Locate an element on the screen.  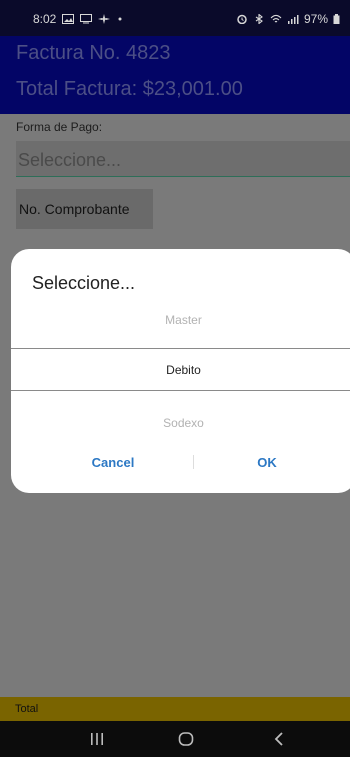
payment-method-label: Forma de Pago: is located at coordinates (59, 127).